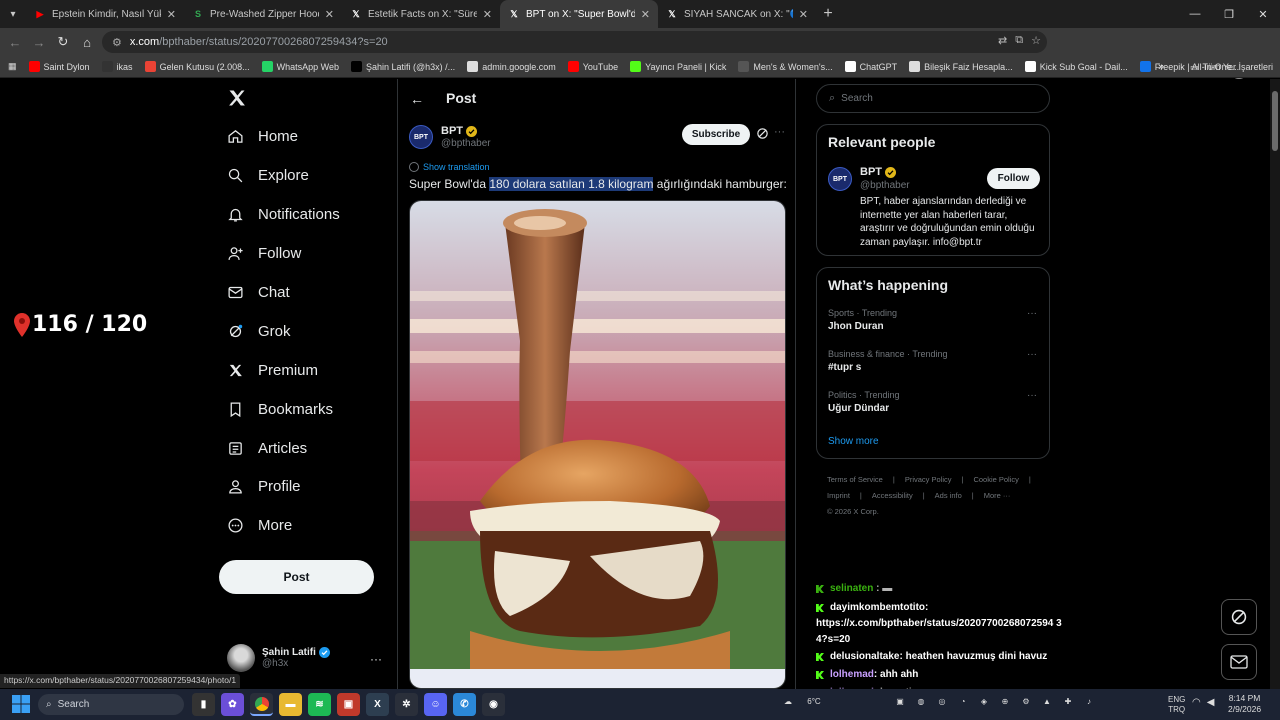 Image resolution: width=1280 pixels, height=720 pixels. What do you see at coordinates (828, 14) in the screenshot?
I see `new-tab-button: +` at bounding box center [828, 14].